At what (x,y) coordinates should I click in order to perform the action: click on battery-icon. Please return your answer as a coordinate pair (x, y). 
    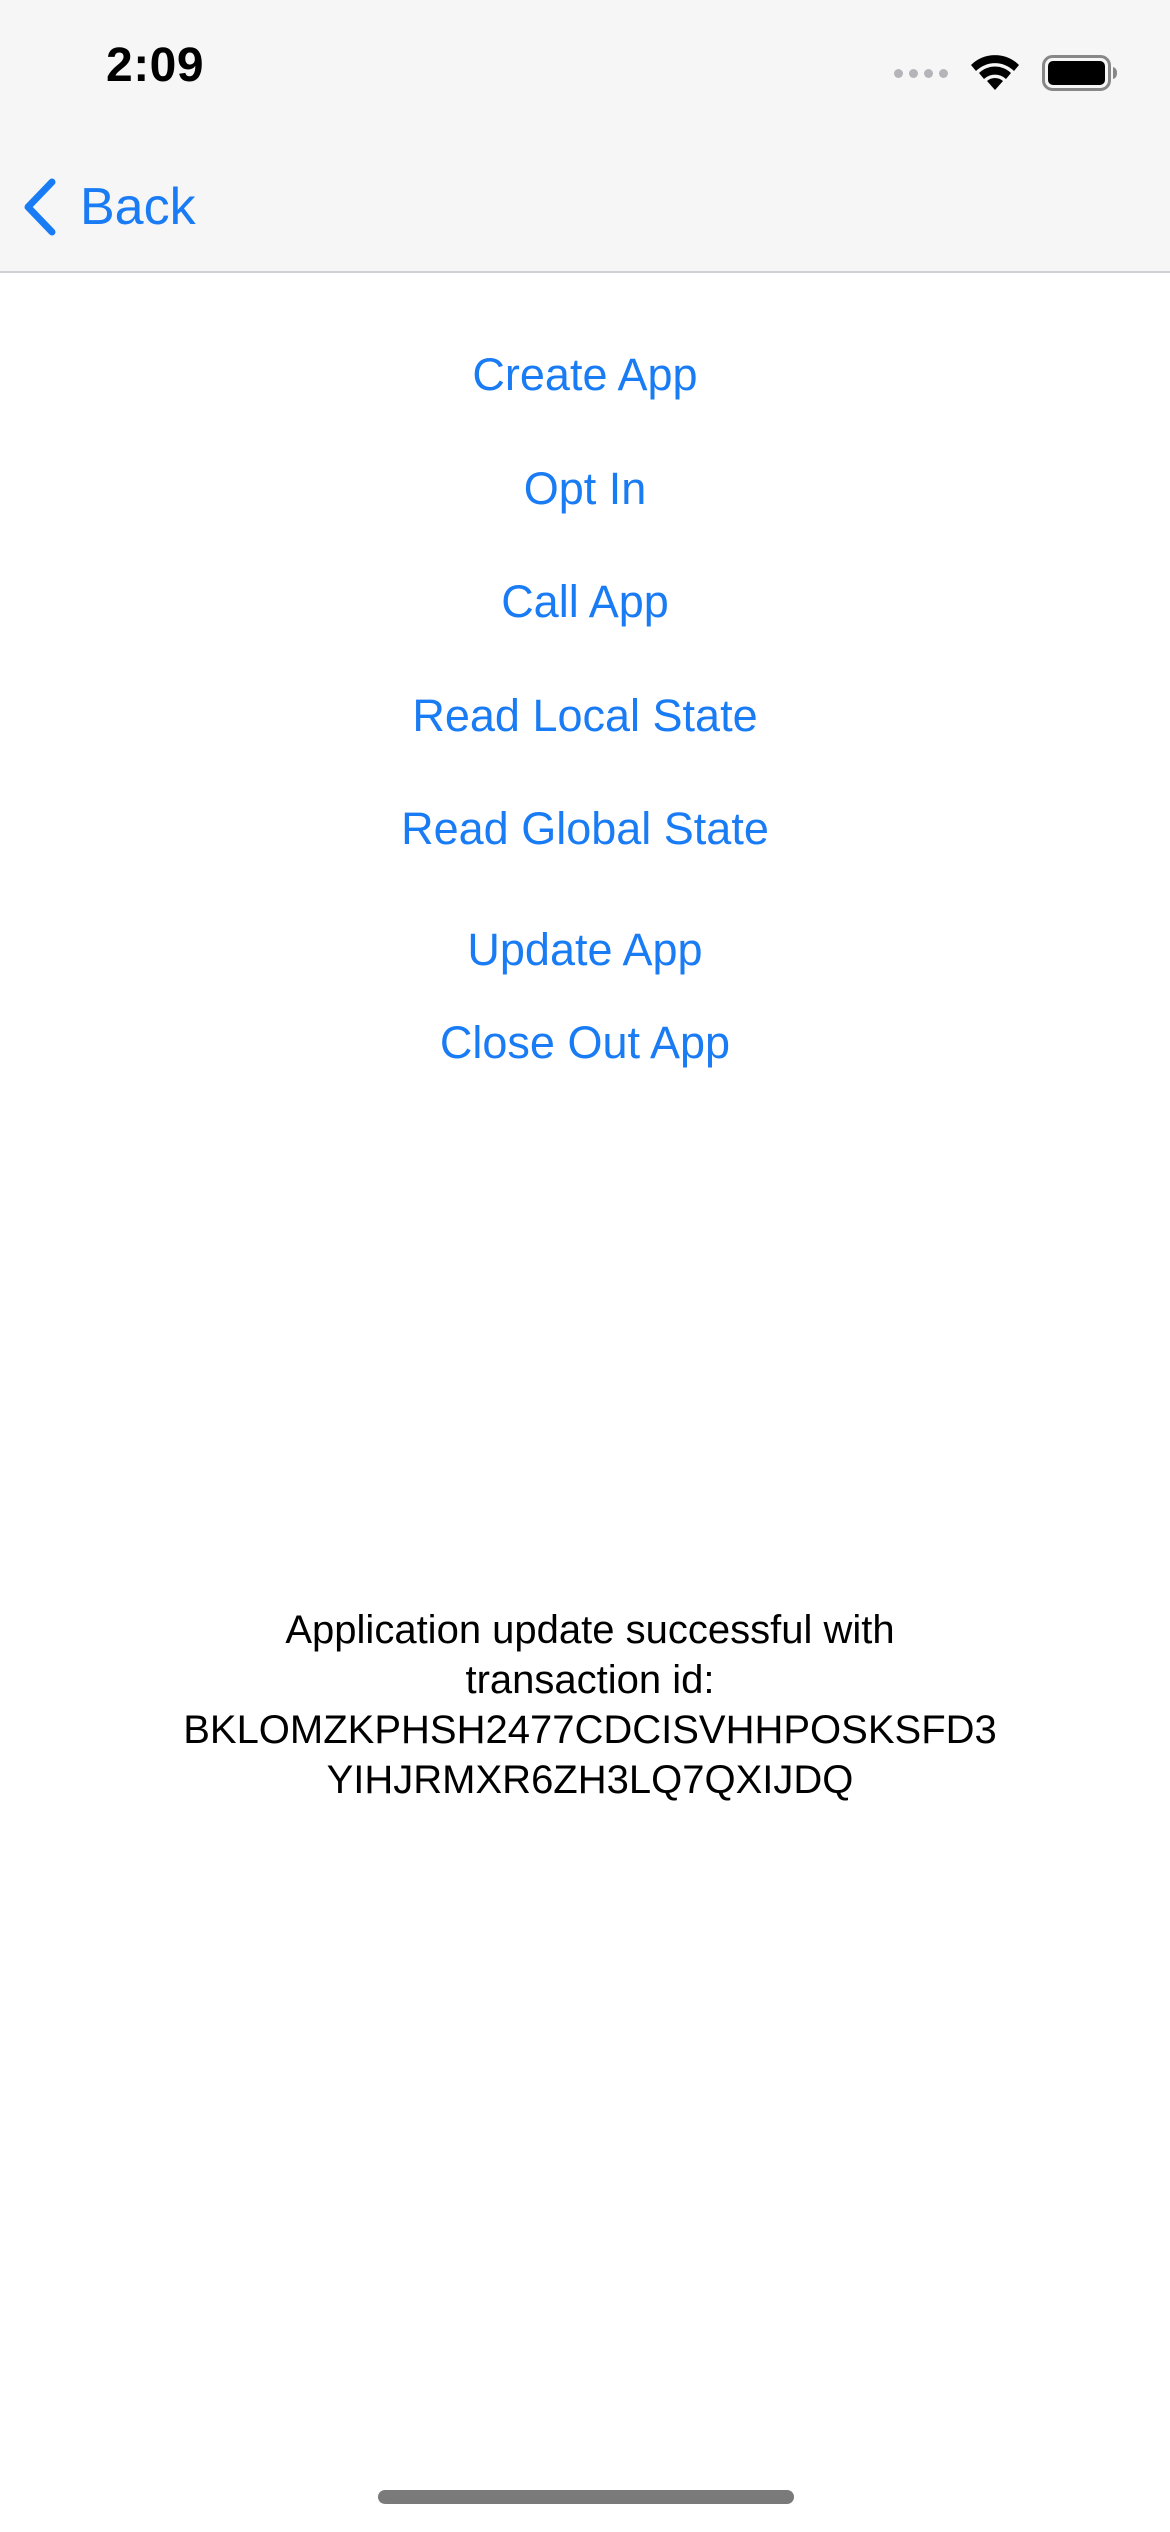
    Looking at the image, I should click on (1079, 73).